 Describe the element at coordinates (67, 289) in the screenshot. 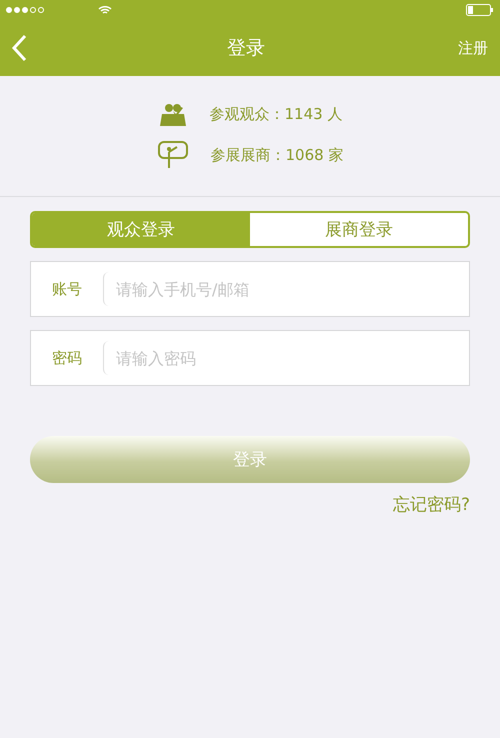

I see `field-label: 账号` at that location.